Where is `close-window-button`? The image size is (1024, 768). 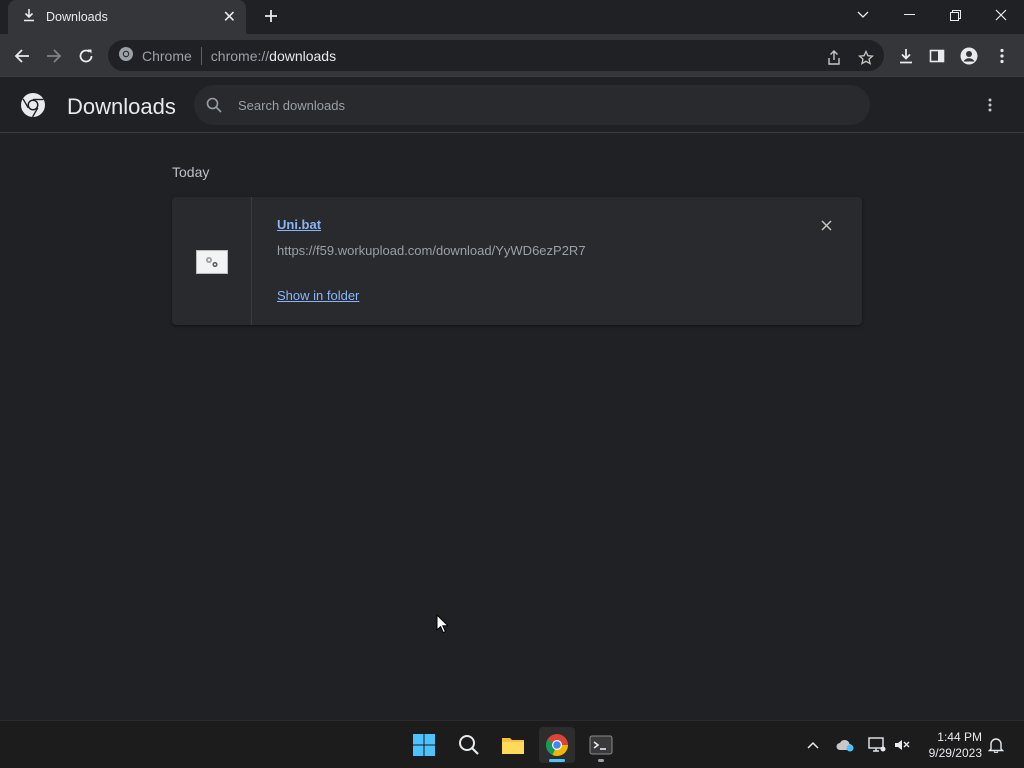
close-window-button is located at coordinates (1001, 15).